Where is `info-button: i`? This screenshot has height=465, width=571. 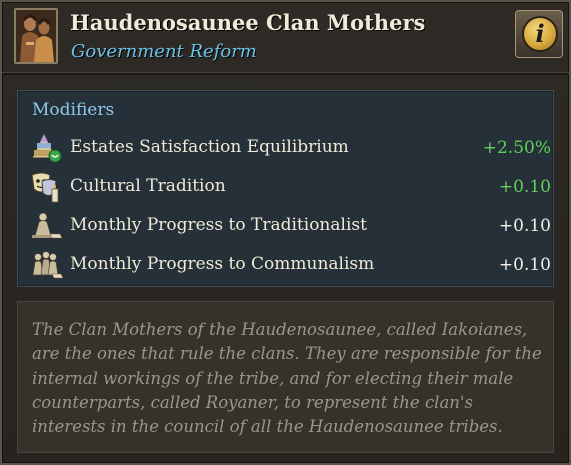
info-button: i is located at coordinates (539, 34).